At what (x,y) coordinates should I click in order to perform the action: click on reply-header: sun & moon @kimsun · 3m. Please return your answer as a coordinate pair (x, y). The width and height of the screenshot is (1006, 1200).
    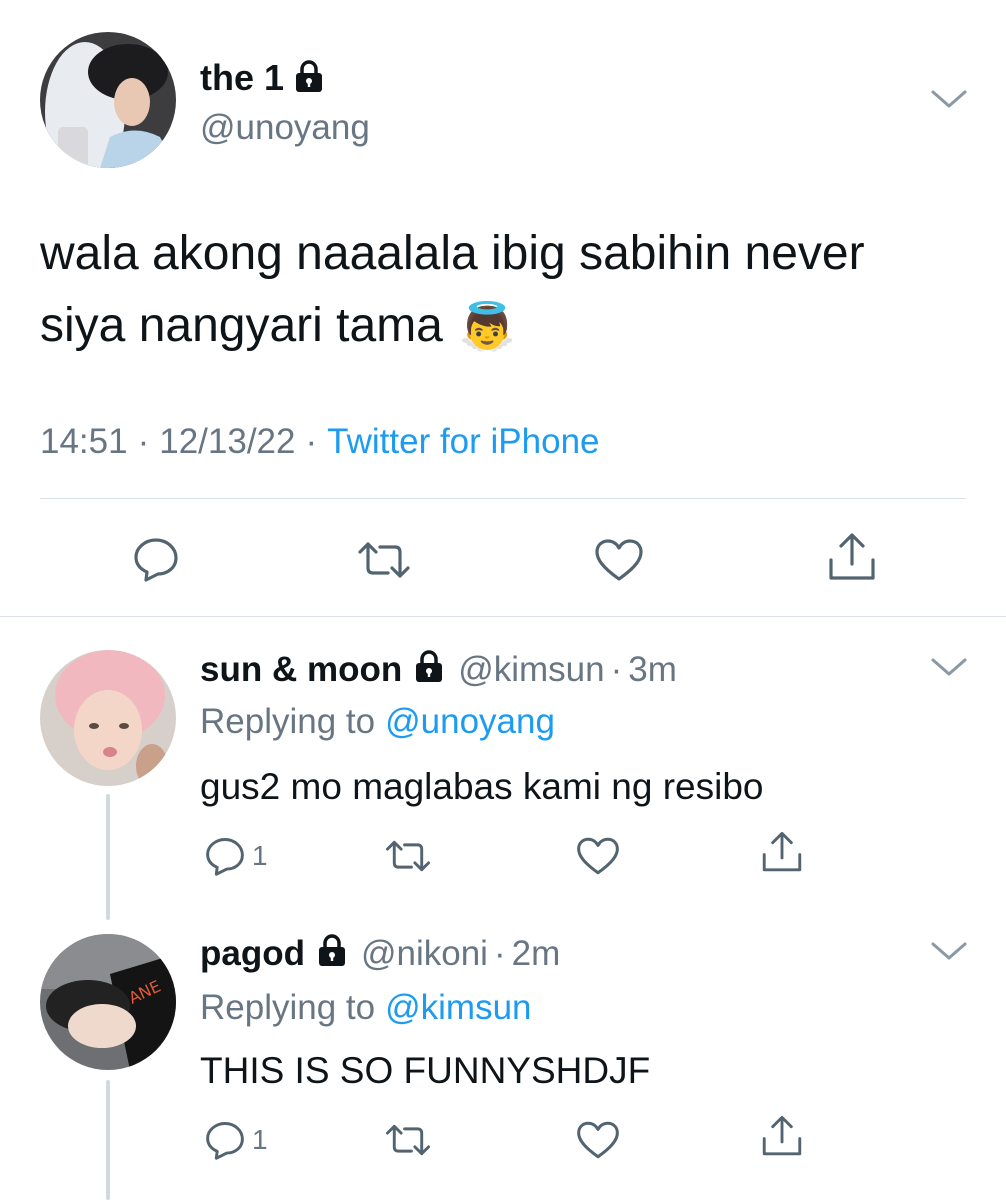
    Looking at the image, I should click on (438, 670).